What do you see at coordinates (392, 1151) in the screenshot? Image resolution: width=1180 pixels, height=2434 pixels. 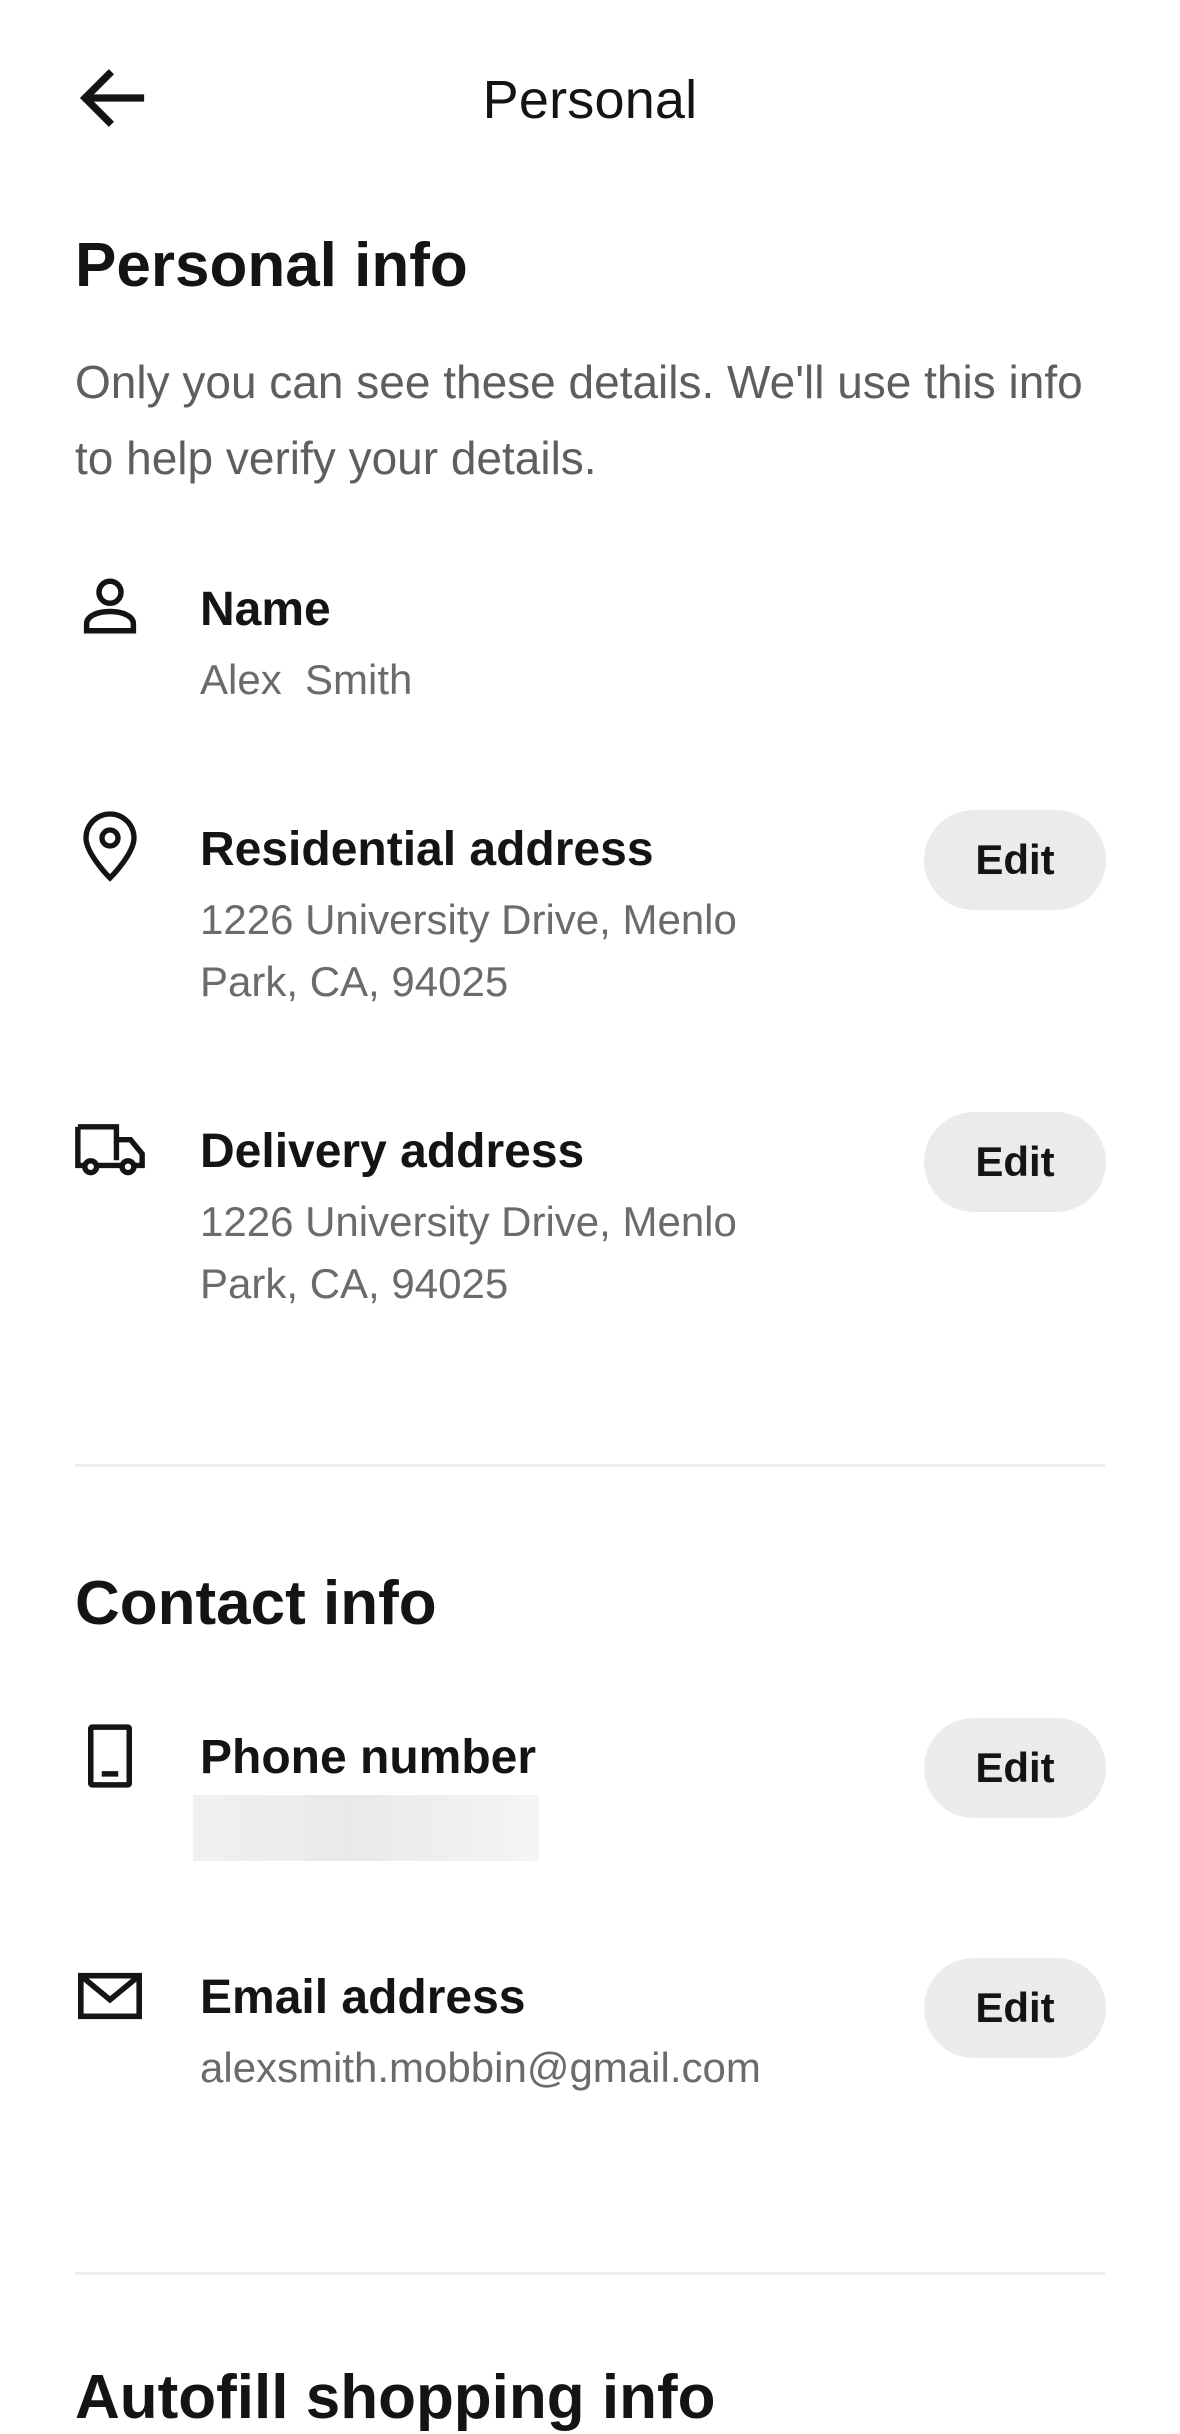 I see `delivery-address-label: Delivery address` at bounding box center [392, 1151].